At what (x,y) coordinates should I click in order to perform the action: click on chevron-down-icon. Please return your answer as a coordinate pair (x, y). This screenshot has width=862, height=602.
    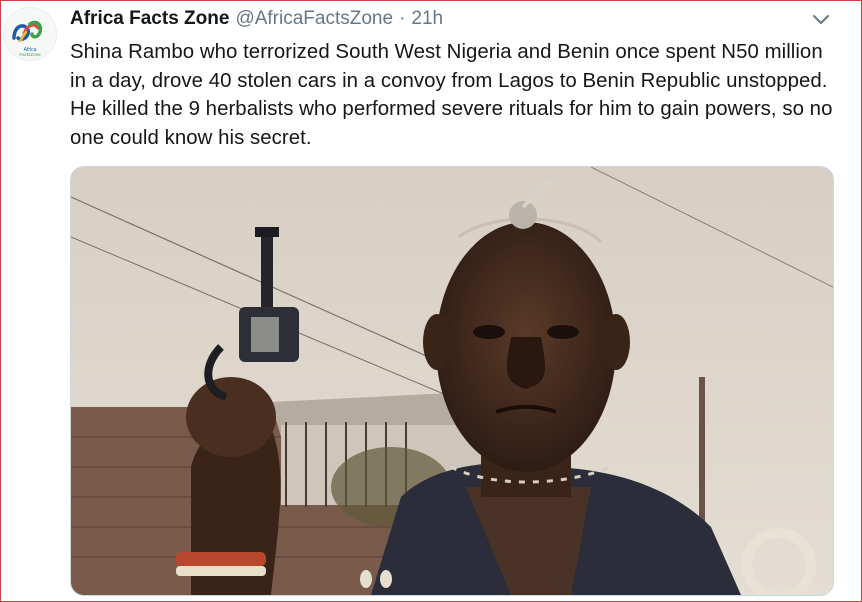
    Looking at the image, I should click on (821, 19).